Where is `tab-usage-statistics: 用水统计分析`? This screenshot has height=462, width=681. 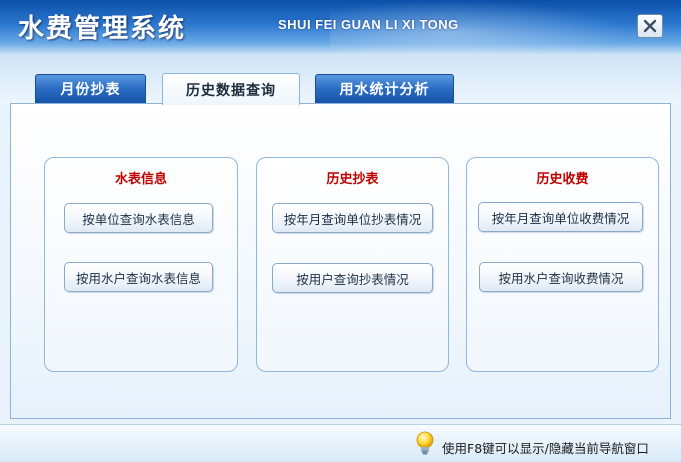
tab-usage-statistics: 用水统计分析 is located at coordinates (384, 89).